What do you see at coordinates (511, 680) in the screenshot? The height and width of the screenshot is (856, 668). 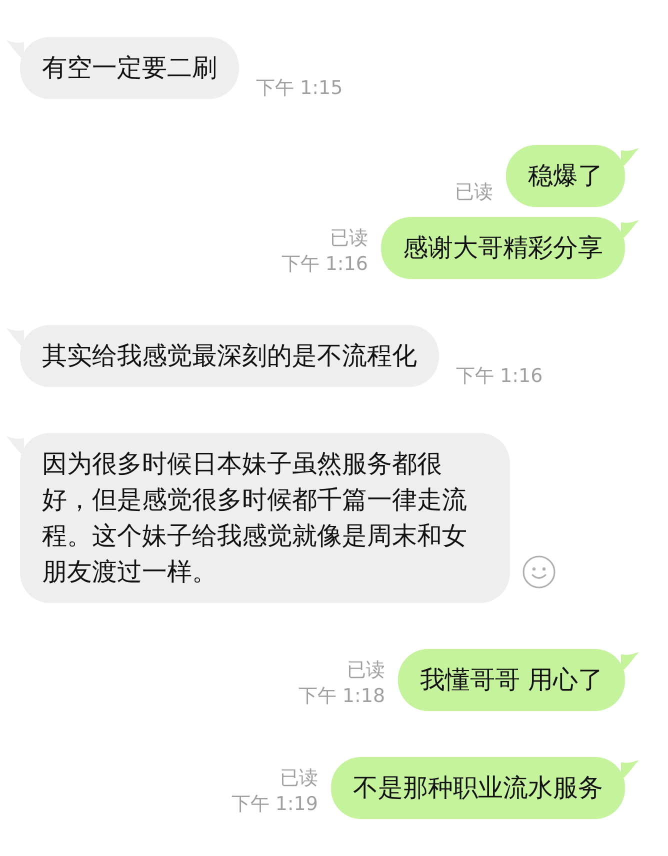 I see `message-bubble: 我懂哥哥 用心了` at bounding box center [511, 680].